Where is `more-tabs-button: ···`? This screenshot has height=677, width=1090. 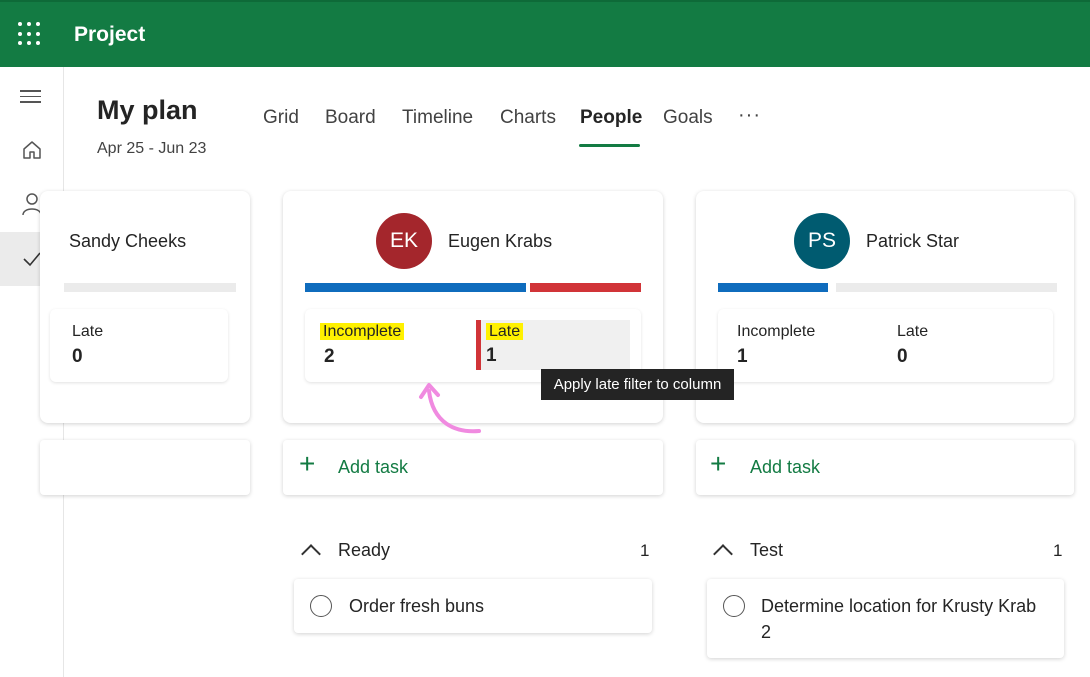 more-tabs-button: ··· is located at coordinates (749, 115).